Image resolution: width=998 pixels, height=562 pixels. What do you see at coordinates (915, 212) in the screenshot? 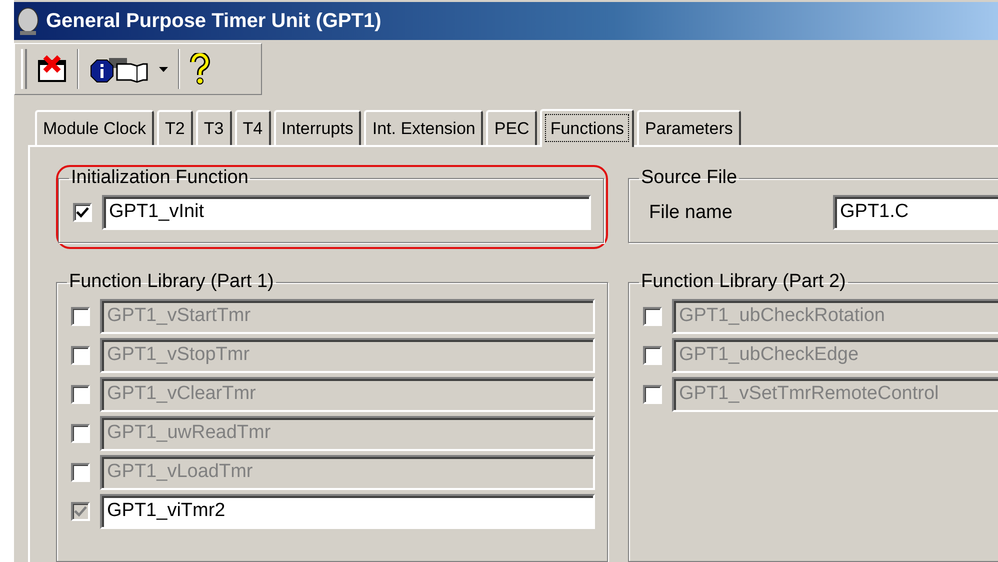
I see `file-name-field: GPT1.C` at bounding box center [915, 212].